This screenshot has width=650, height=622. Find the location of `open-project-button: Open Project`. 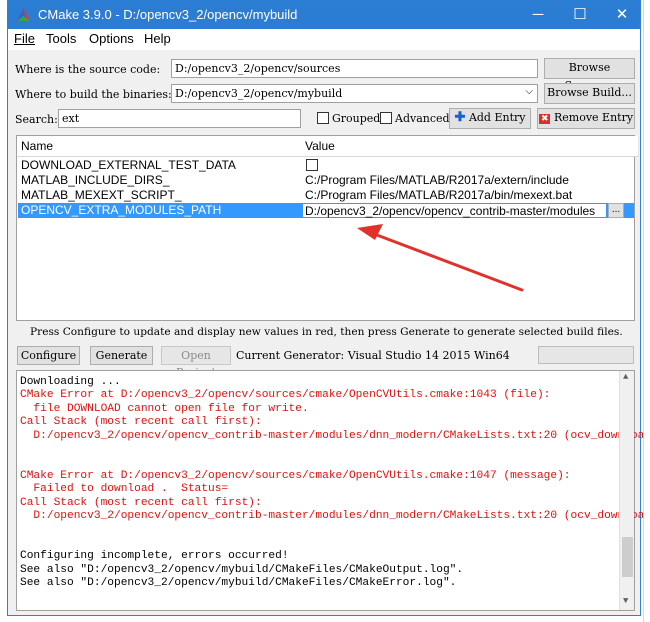

open-project-button: Open Project is located at coordinates (196, 362).